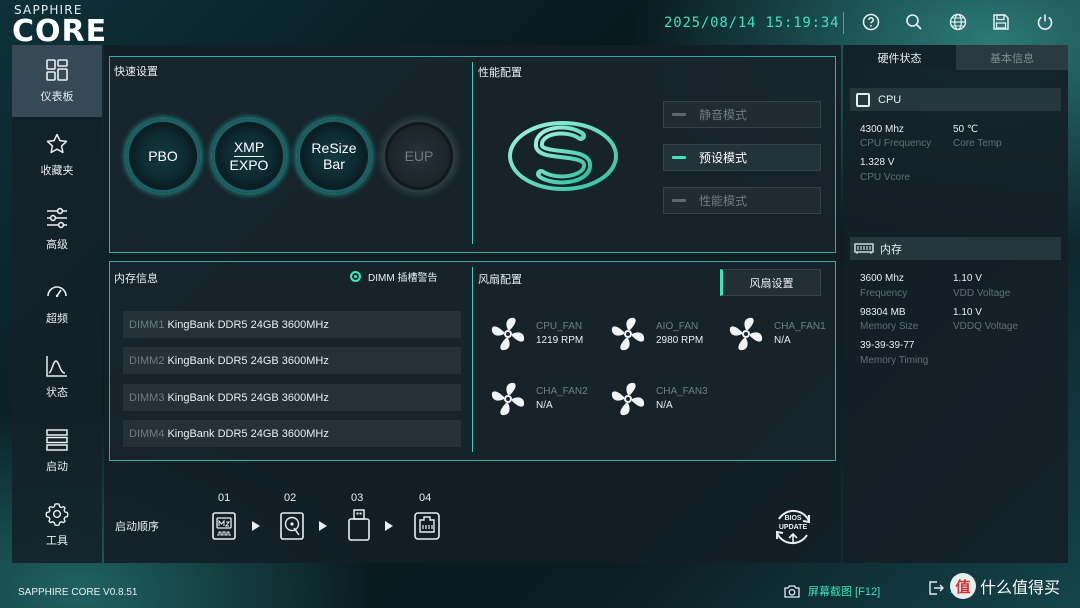 The width and height of the screenshot is (1080, 608). I want to click on cpu-temp-value: 50 ℃, so click(966, 129).